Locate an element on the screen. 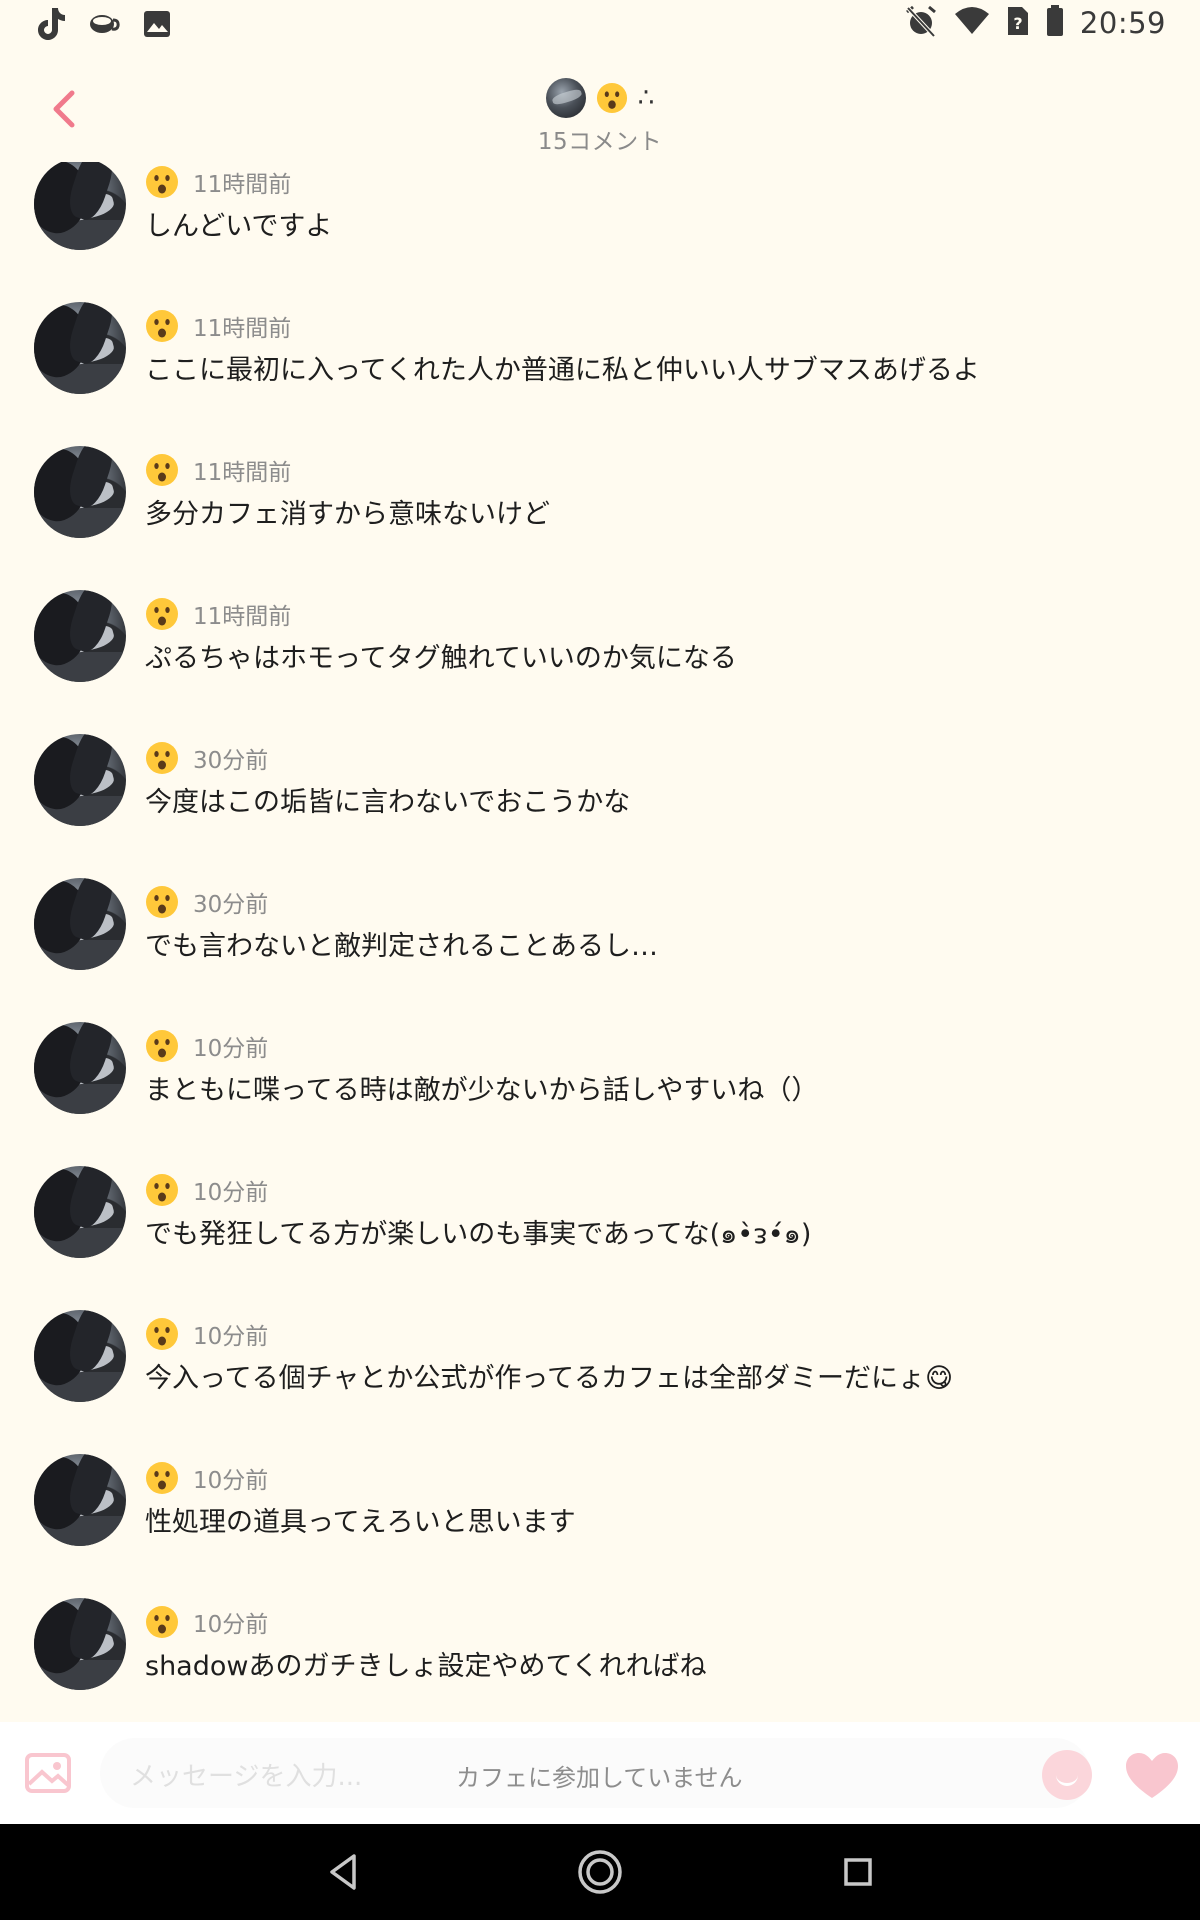  alarm-off-icon is located at coordinates (921, 23).